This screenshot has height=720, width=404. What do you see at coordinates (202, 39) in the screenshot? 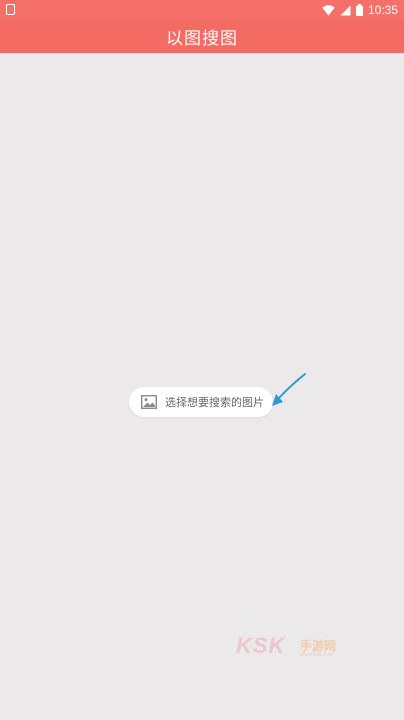
I see `page-title: 以图搜图` at bounding box center [202, 39].